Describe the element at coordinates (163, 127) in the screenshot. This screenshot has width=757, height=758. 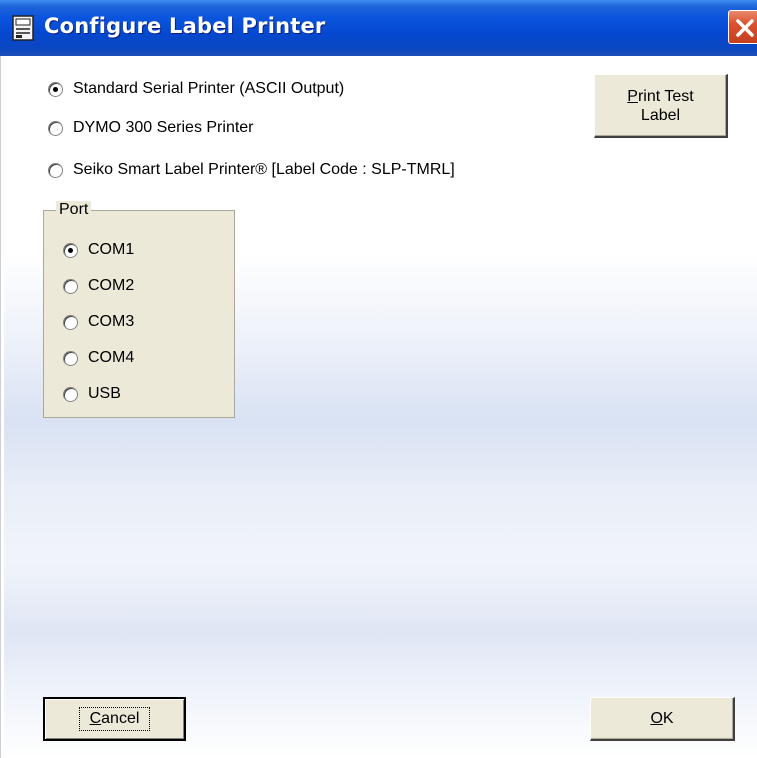
I see `radio-label: DYMO 300 Series Printer` at that location.